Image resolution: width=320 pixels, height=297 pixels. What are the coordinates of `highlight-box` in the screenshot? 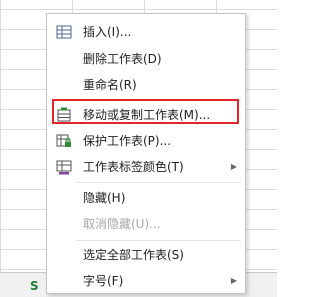 It's located at (145, 111).